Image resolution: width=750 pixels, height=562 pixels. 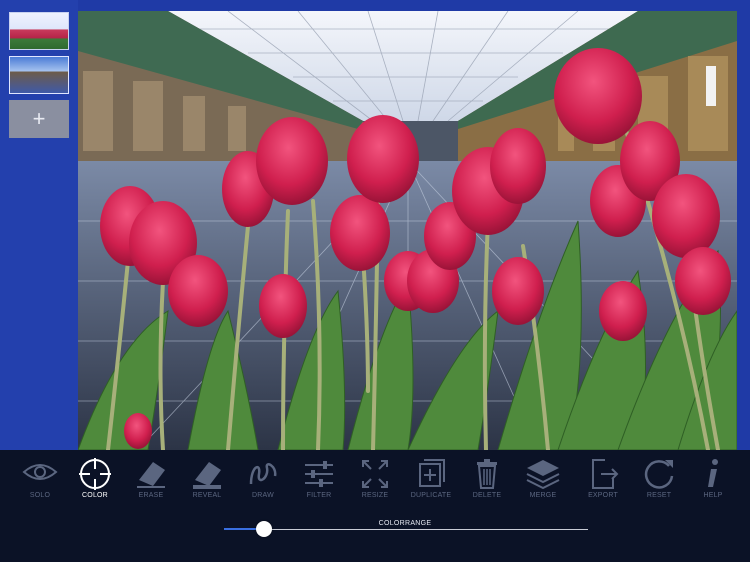 I want to click on squiggle-icon, so click(x=263, y=474).